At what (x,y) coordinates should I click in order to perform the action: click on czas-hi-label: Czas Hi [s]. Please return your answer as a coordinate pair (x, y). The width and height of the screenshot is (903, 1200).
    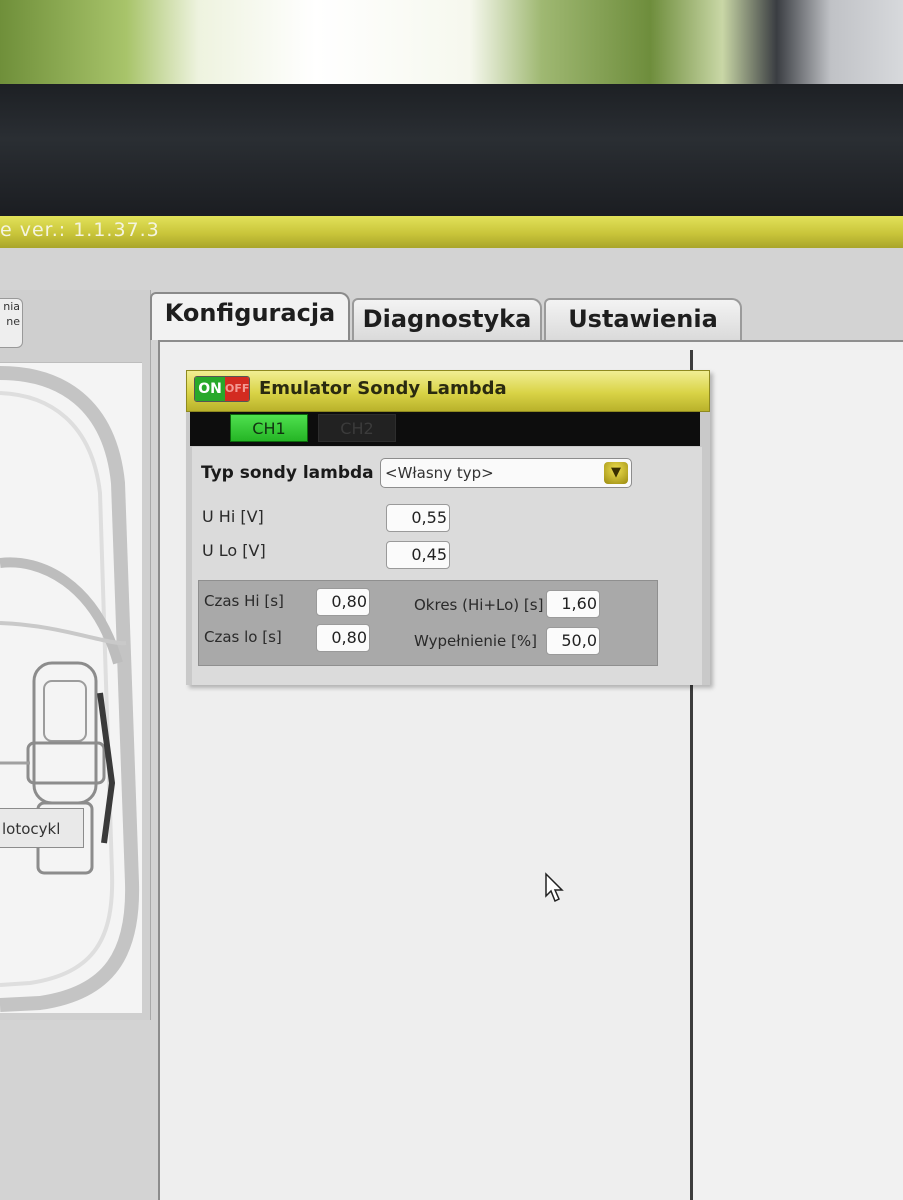
    Looking at the image, I should click on (244, 601).